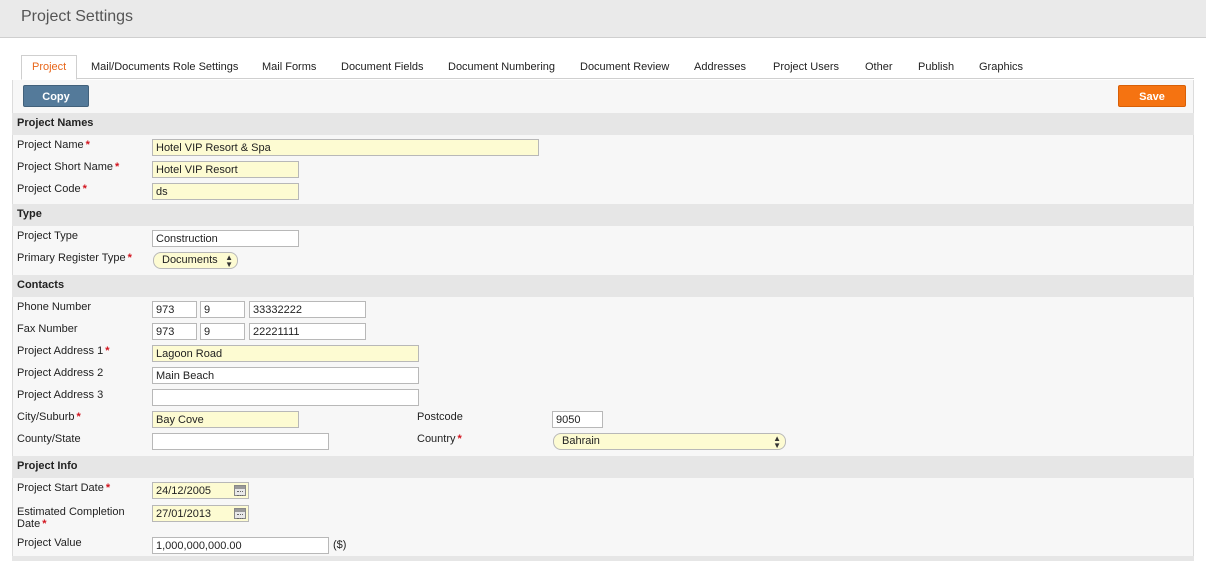 The height and width of the screenshot is (561, 1206). Describe the element at coordinates (225, 238) in the screenshot. I see `project-type-input` at that location.